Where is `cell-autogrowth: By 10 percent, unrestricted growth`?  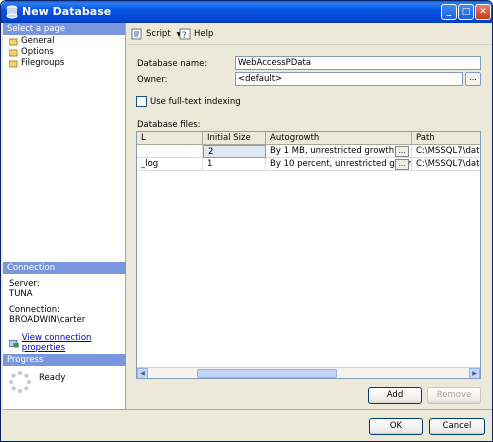
cell-autogrowth: By 10 percent, unrestricted growth is located at coordinates (339, 164).